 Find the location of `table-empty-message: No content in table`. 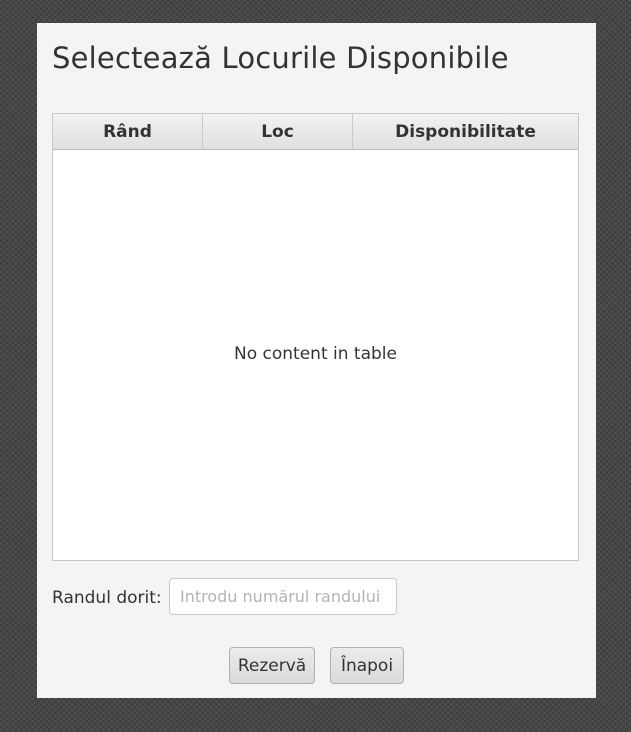

table-empty-message: No content in table is located at coordinates (315, 354).